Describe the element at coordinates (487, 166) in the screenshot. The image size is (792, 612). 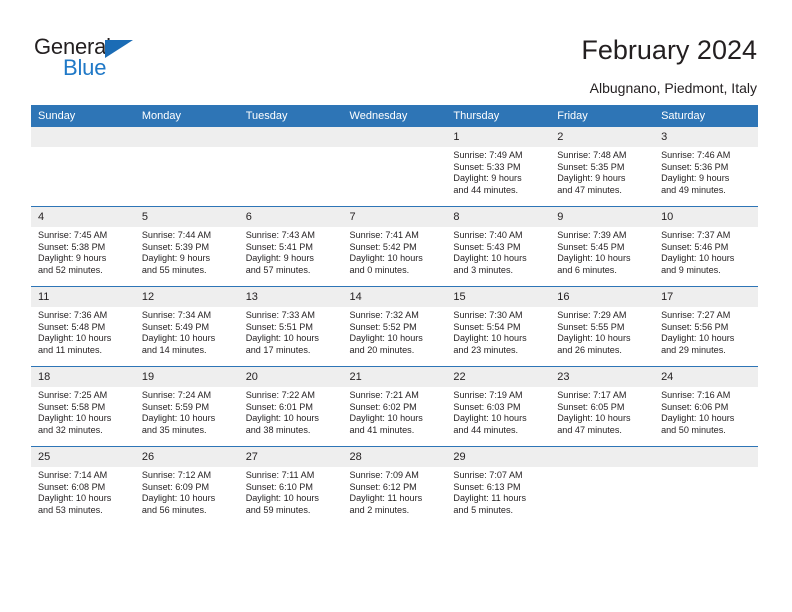
I see `sunset-time: Sunset: 5:33 PM` at that location.